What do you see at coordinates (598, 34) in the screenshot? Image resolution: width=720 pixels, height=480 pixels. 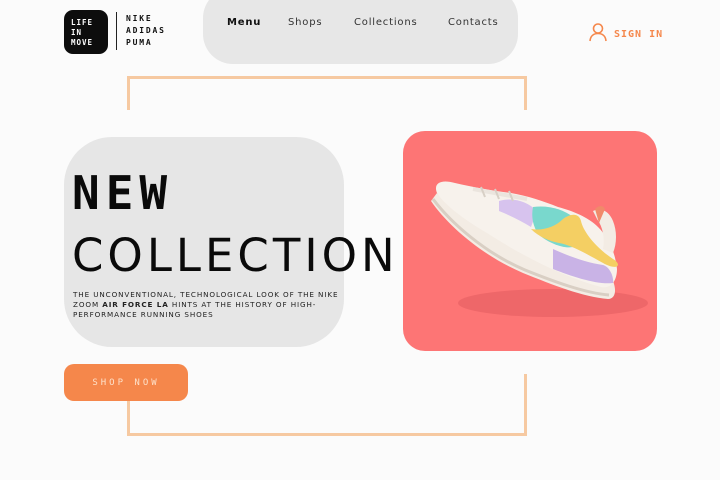 I see `user-icon` at bounding box center [598, 34].